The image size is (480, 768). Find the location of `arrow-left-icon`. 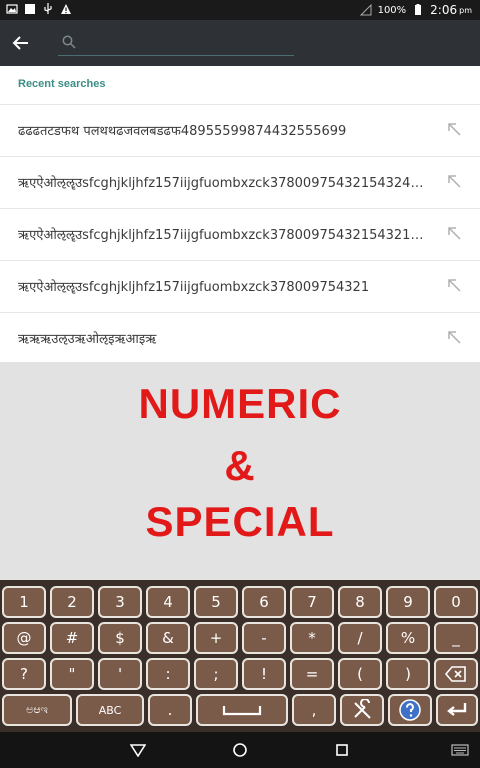

arrow-left-icon is located at coordinates (20, 43).